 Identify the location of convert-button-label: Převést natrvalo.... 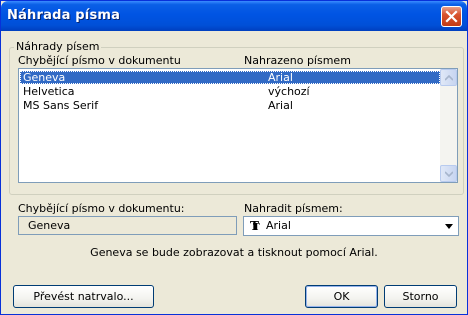
(83, 296).